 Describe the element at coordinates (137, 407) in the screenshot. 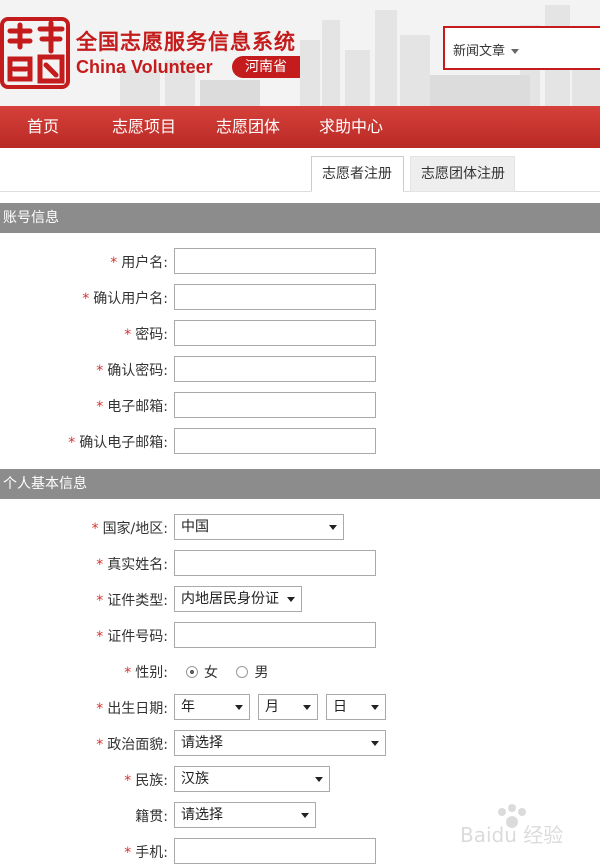

I see `email-label: 电子邮箱:` at that location.